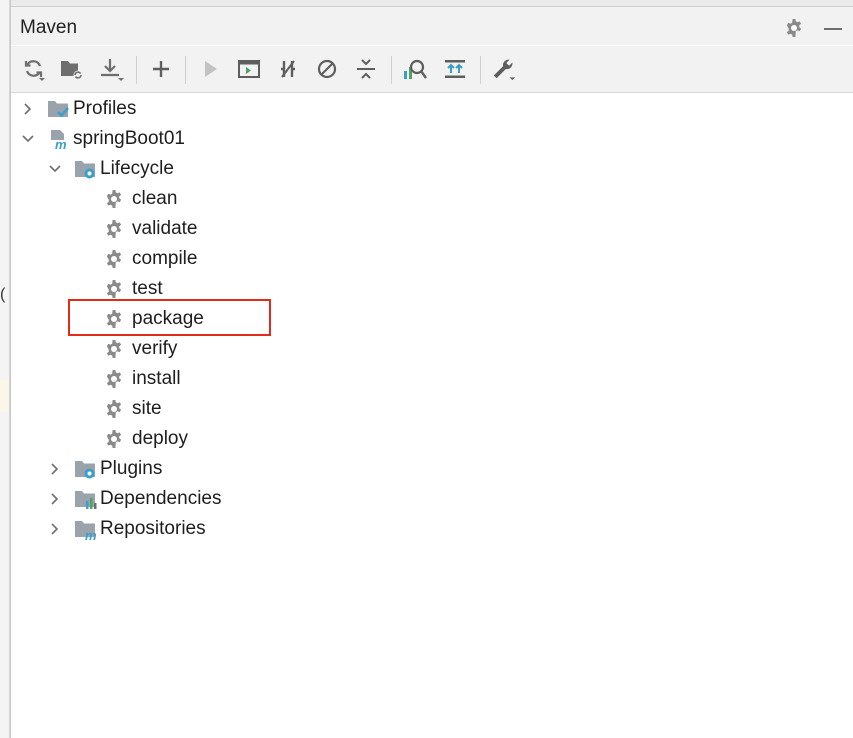 This screenshot has height=738, width=853. I want to click on plus-icon, so click(161, 69).